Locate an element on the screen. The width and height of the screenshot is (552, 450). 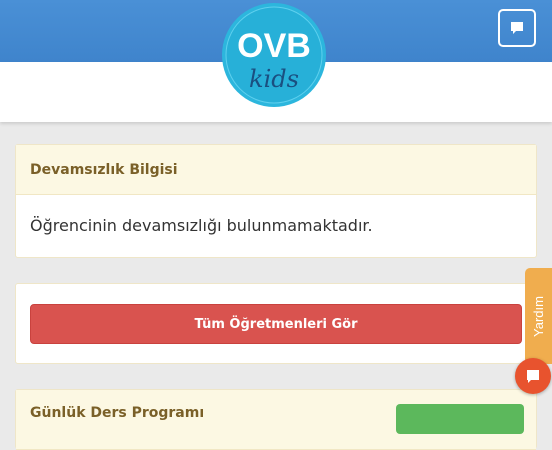
help-tab-label: Yardım is located at coordinates (538, 316).